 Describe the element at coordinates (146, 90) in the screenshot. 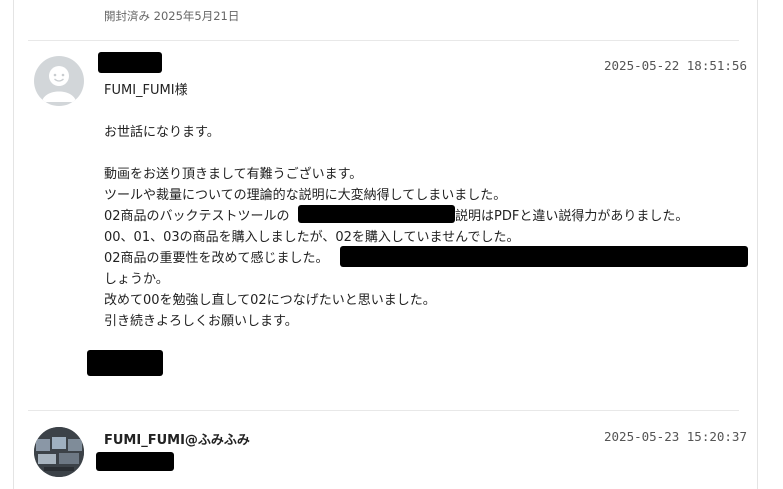

I see `message-greeting: FUMI_FUMI様` at that location.